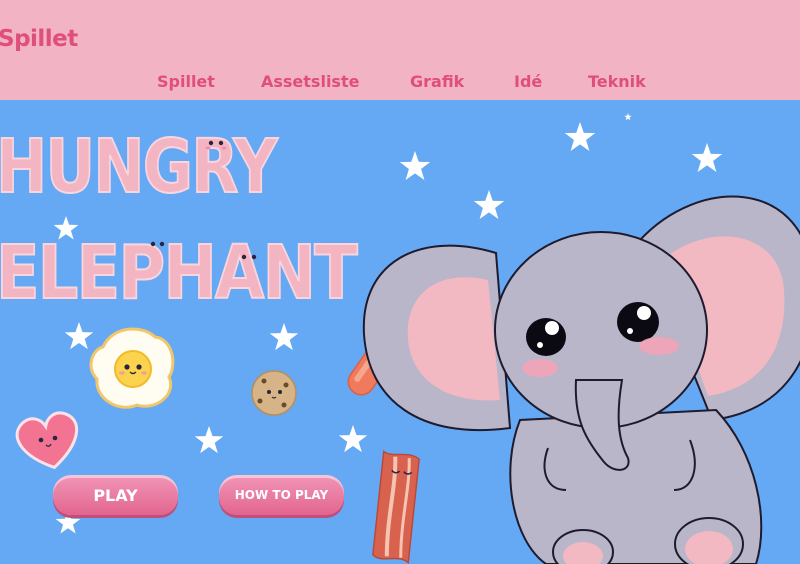 The width and height of the screenshot is (800, 564). What do you see at coordinates (617, 81) in the screenshot?
I see `nav-link-teknik: Teknik` at bounding box center [617, 81].